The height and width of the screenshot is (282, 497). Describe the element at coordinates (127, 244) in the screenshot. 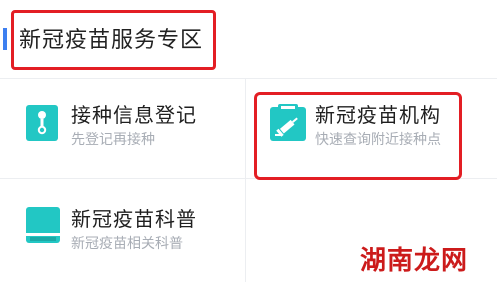

I see `card-subtitle: 新冠疫苗相关科普` at that location.